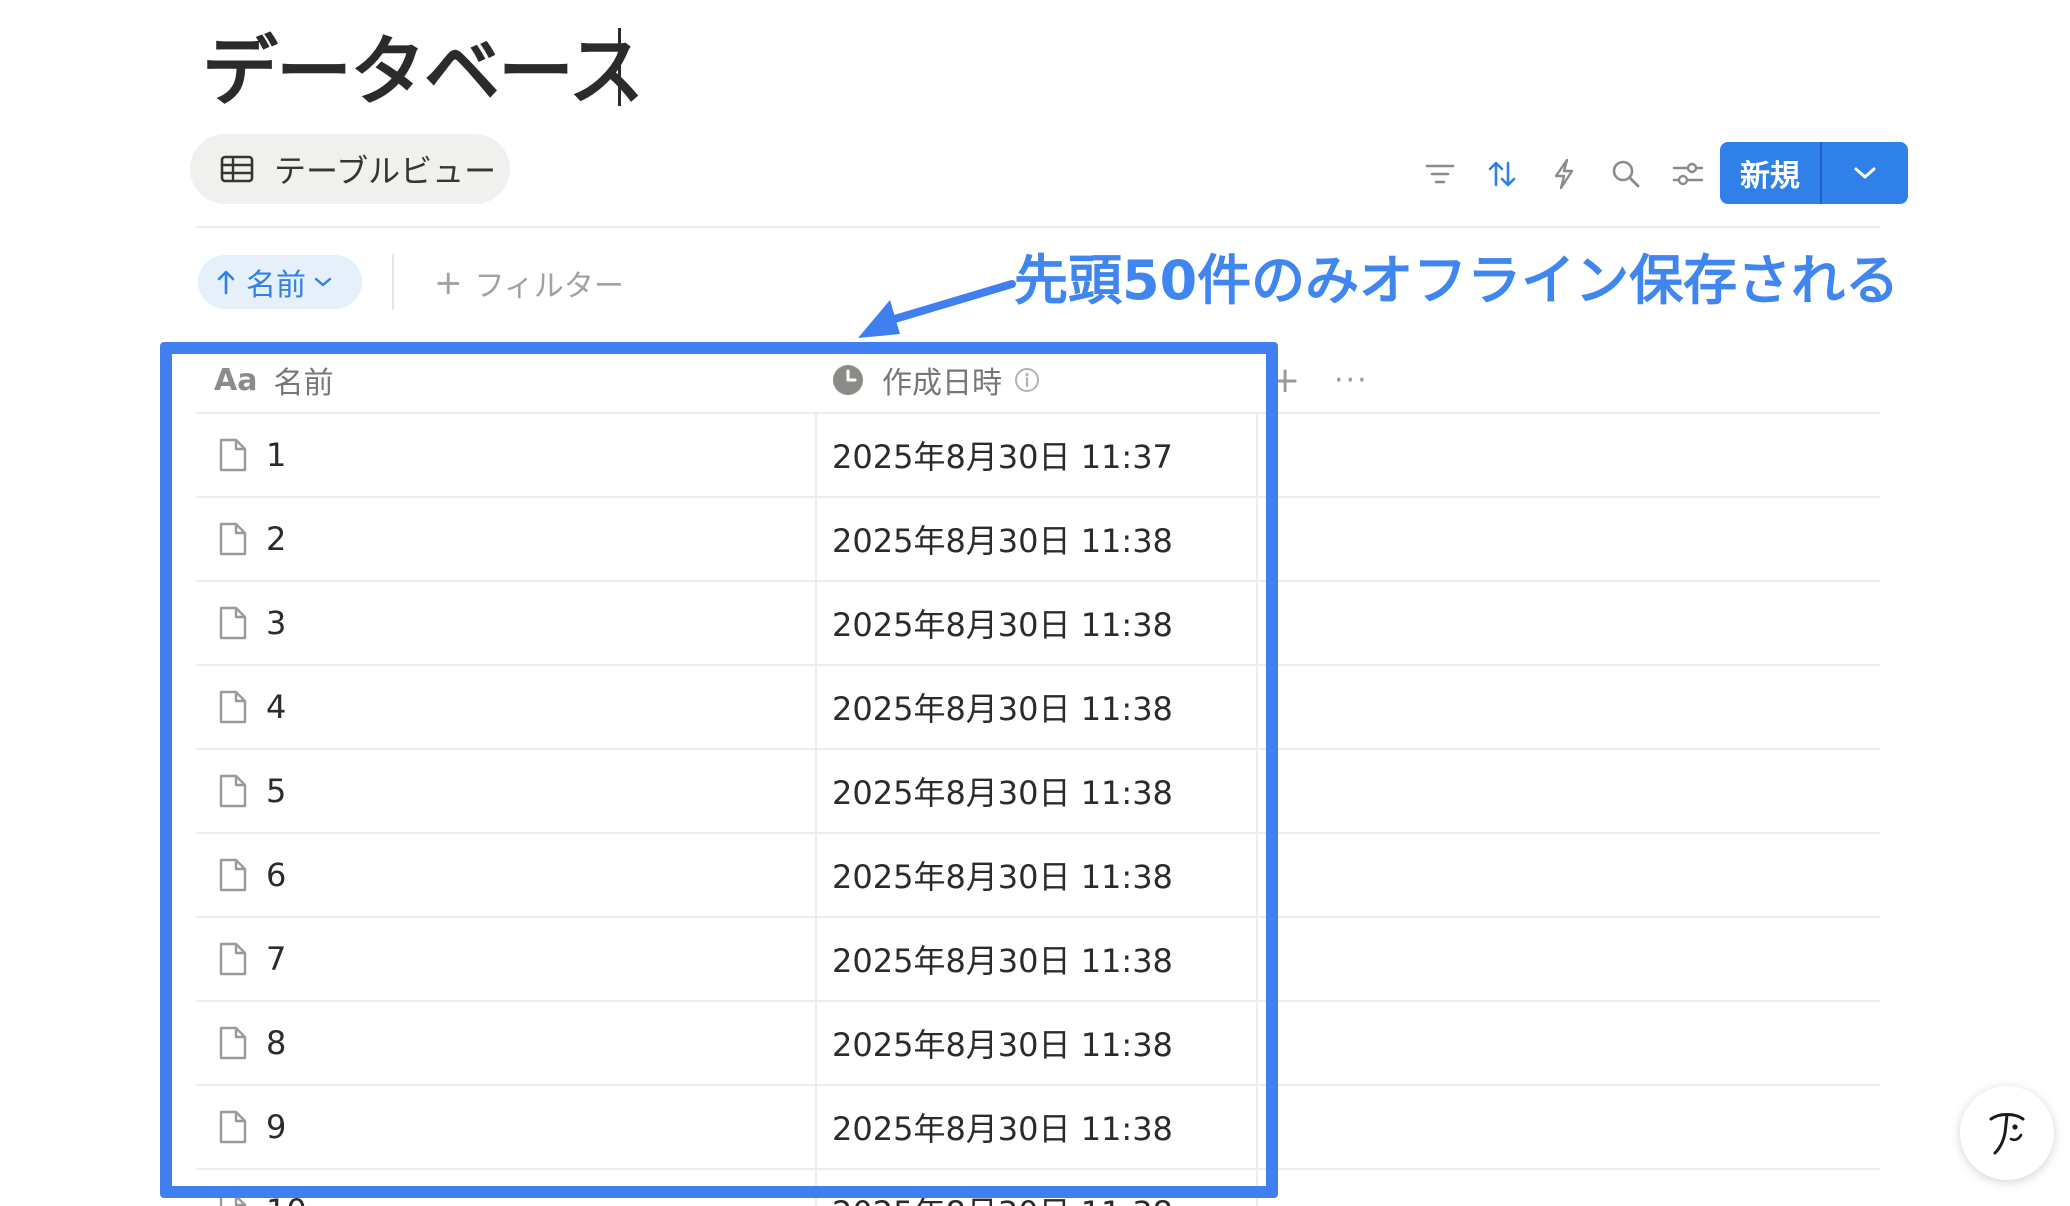 The height and width of the screenshot is (1206, 2070). Describe the element at coordinates (1351, 380) in the screenshot. I see `more-options-icon: ···` at that location.